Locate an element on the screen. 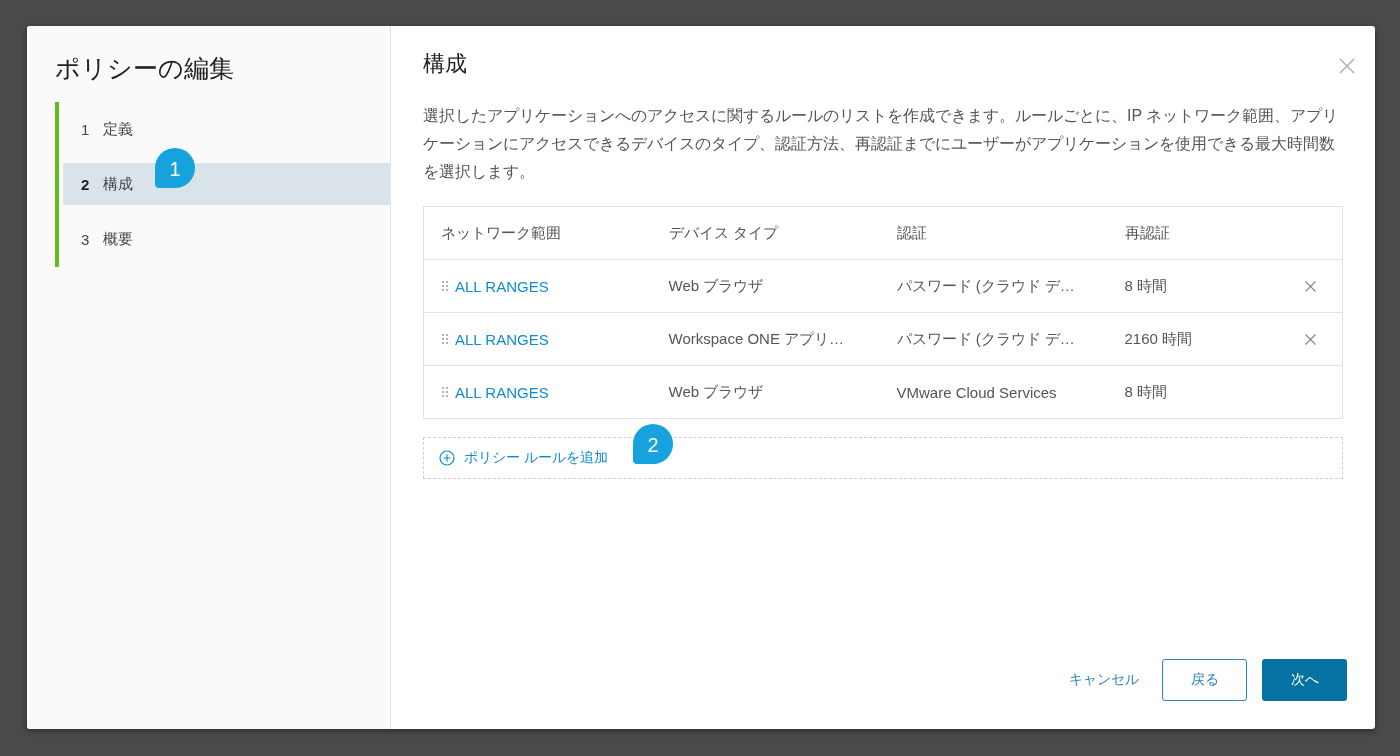  step-item: 1 定義 is located at coordinates (226, 129).